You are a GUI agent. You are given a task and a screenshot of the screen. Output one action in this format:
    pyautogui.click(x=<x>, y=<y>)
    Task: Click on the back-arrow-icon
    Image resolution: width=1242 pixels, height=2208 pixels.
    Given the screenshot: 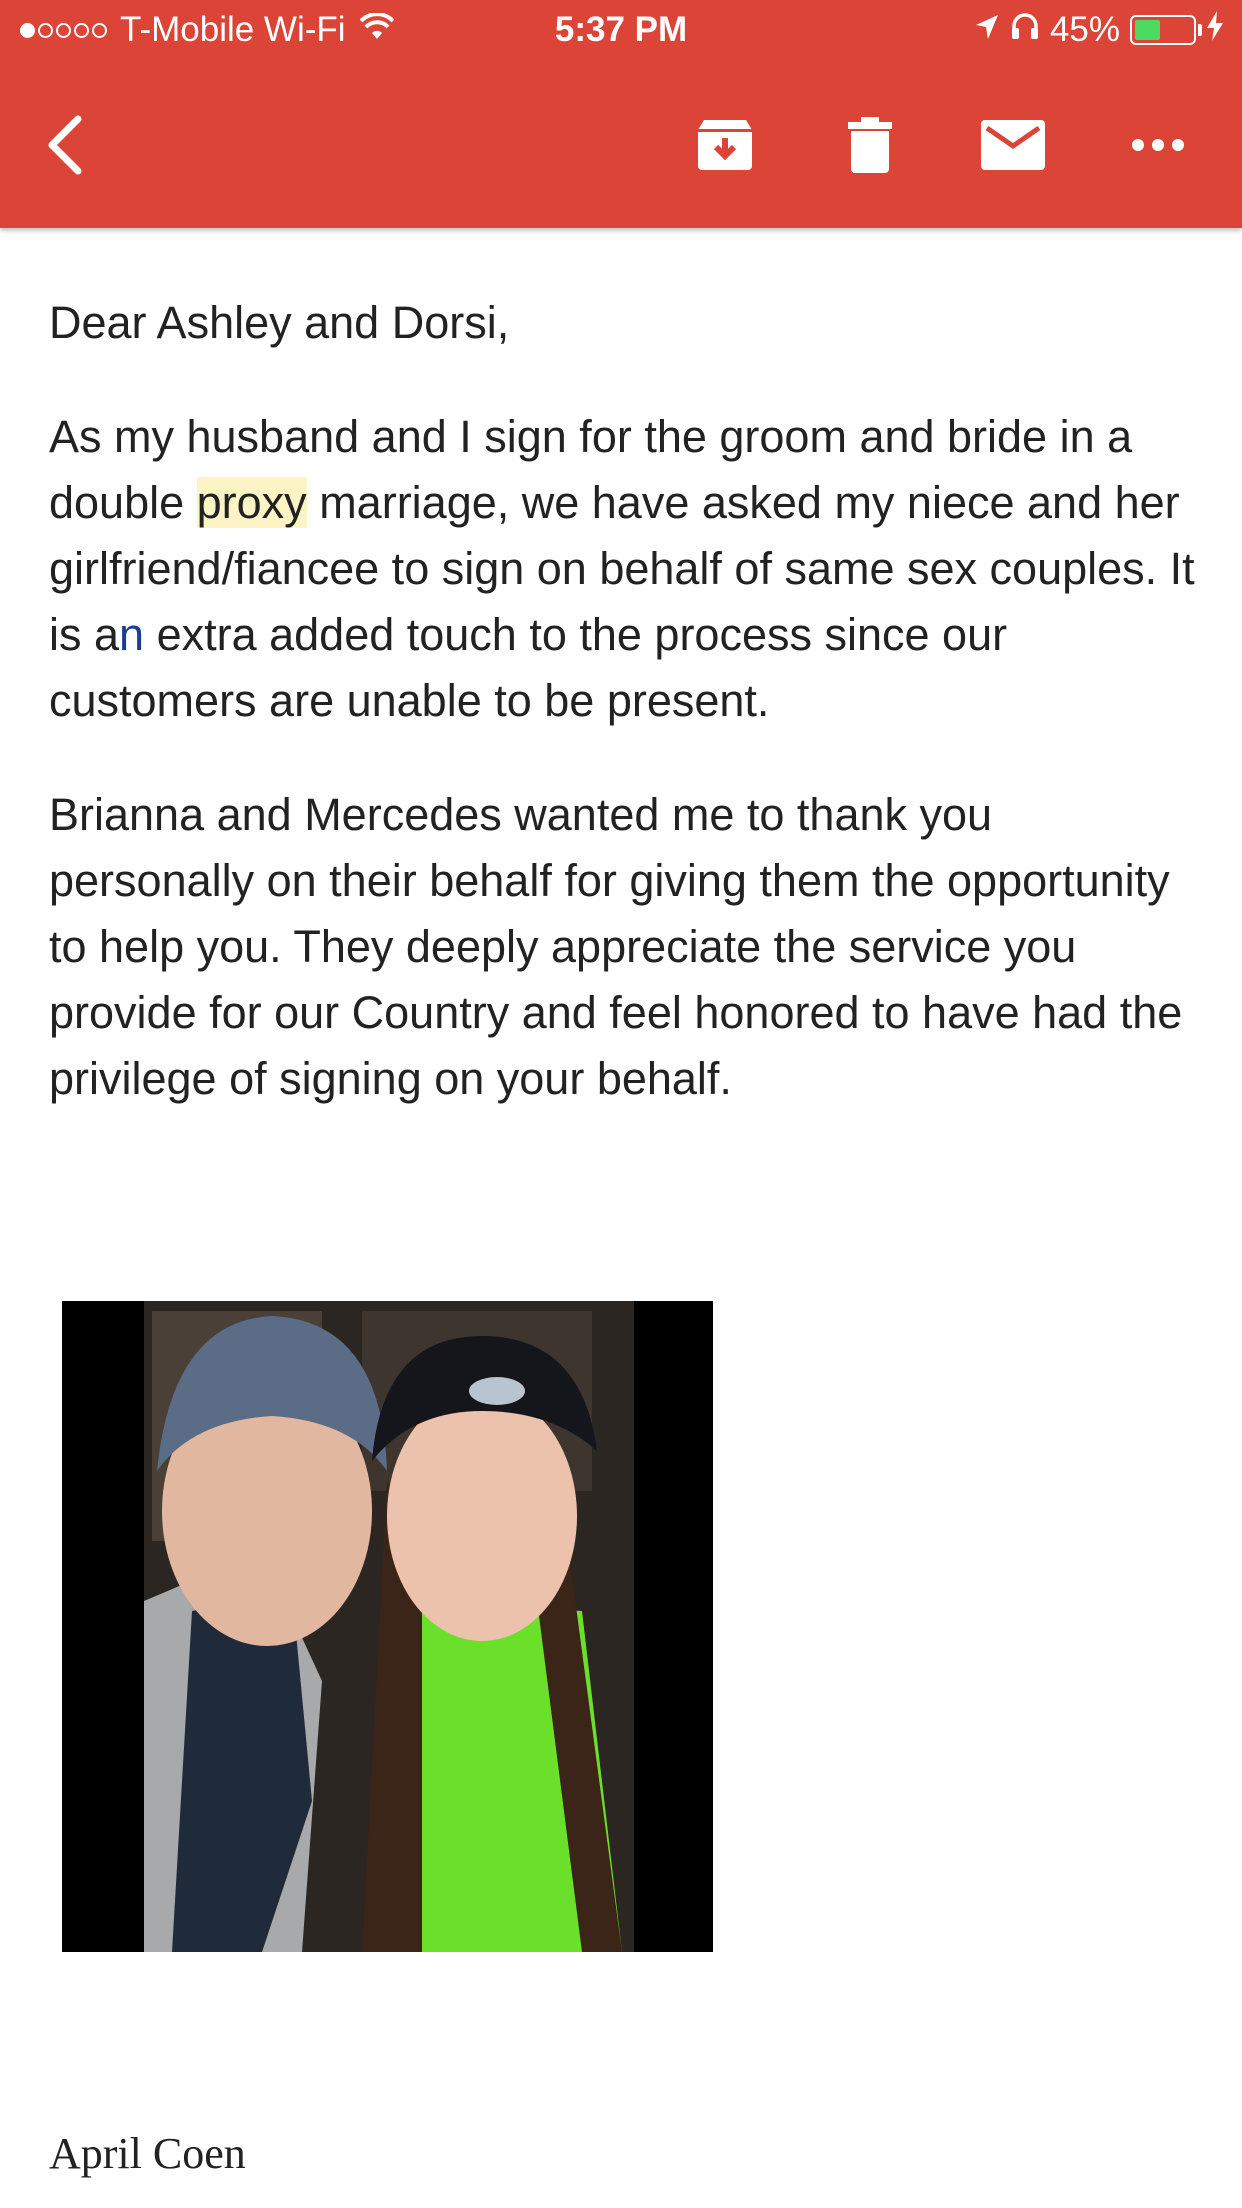 What is the action you would take?
    pyautogui.click(x=65, y=145)
    